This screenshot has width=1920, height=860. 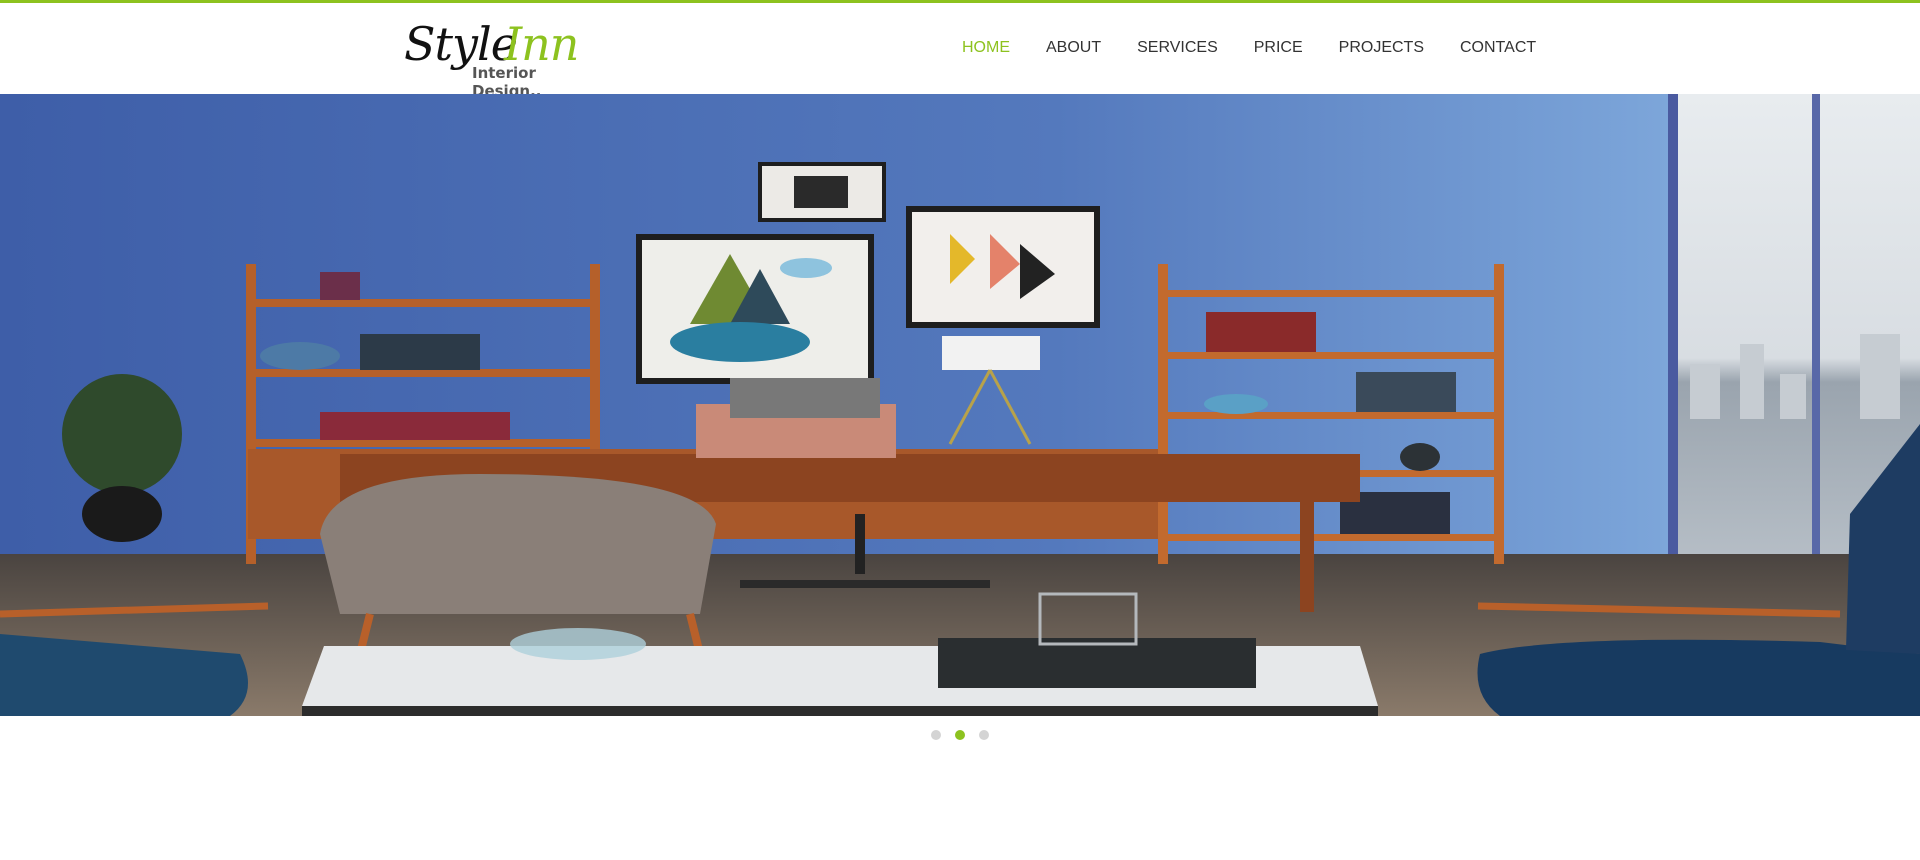 What do you see at coordinates (967, 735) in the screenshot?
I see `slider-dots` at bounding box center [967, 735].